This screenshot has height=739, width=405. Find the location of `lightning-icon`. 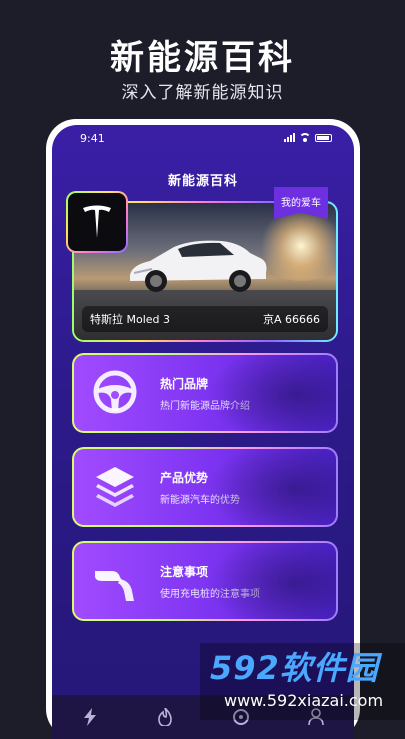

lightning-icon is located at coordinates (90, 717).